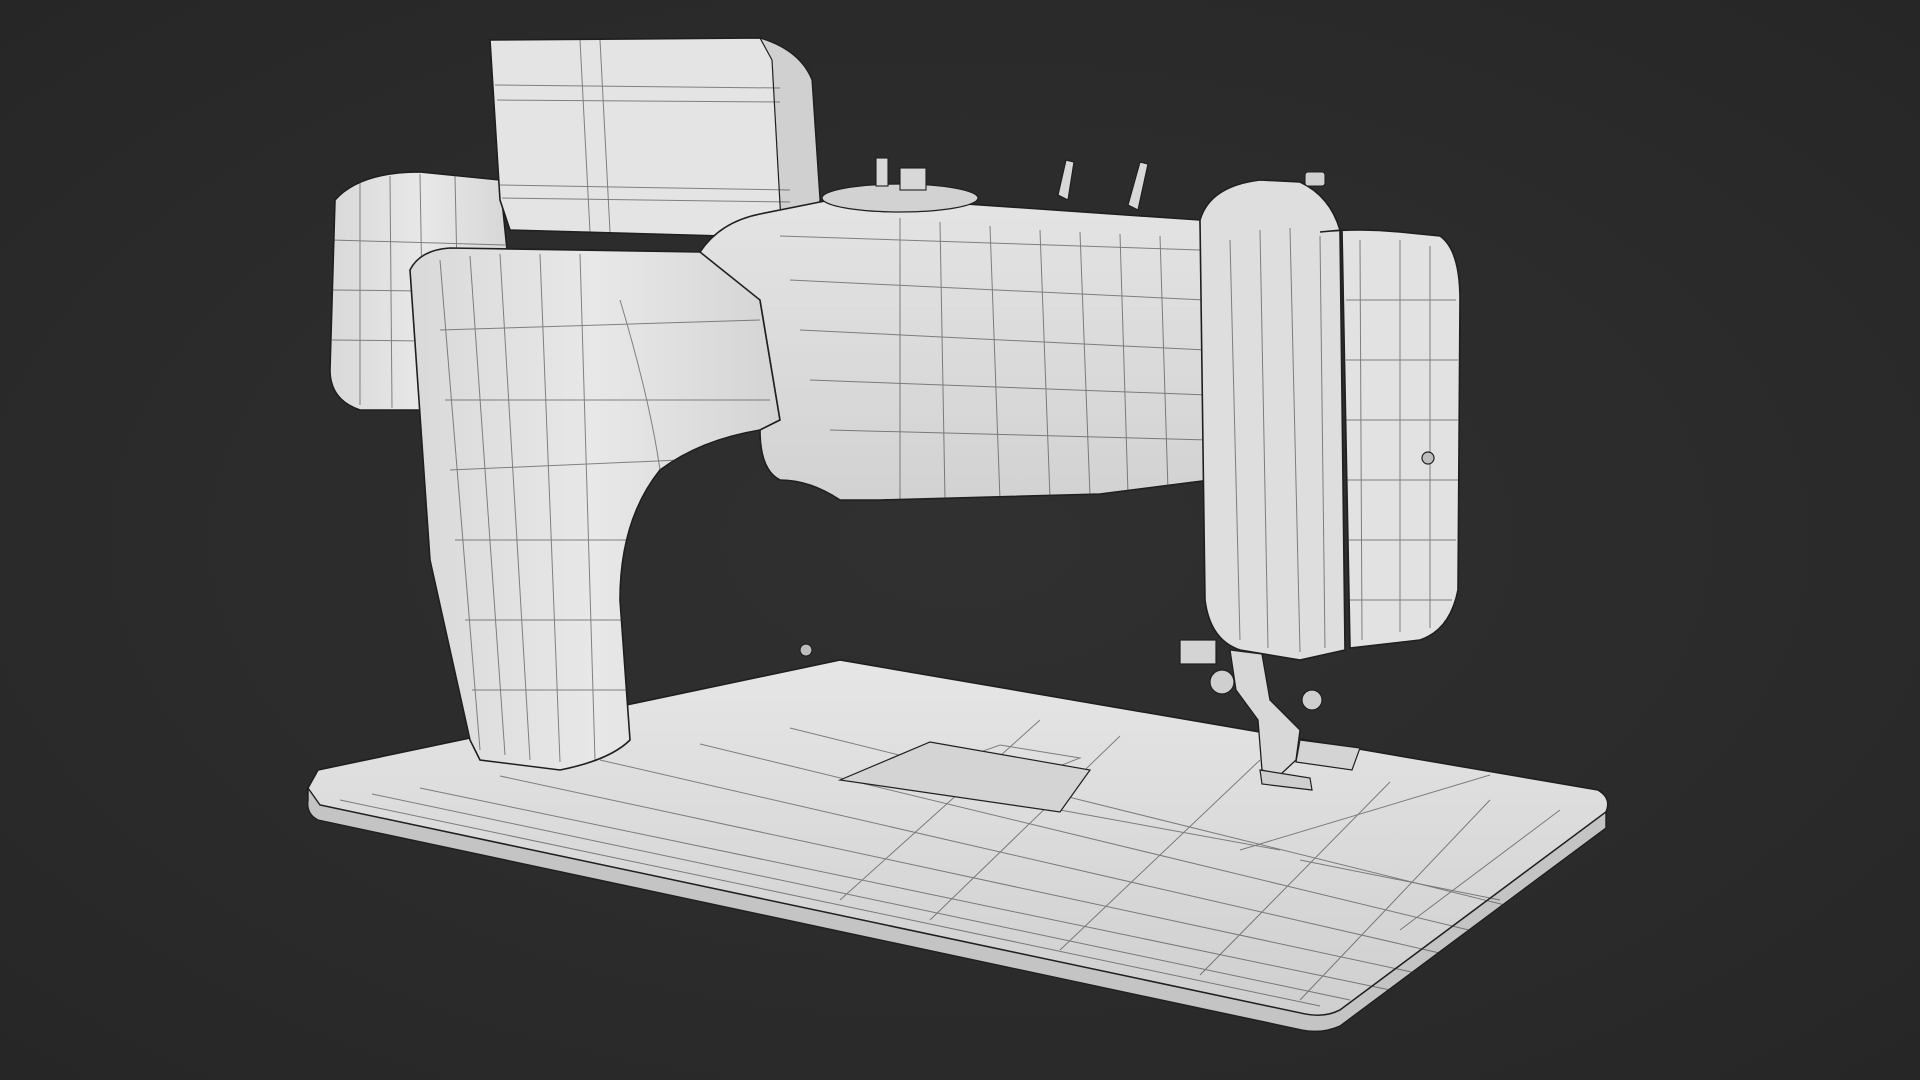 The width and height of the screenshot is (1920, 1080). Describe the element at coordinates (806, 650) in the screenshot. I see `pillar-screw` at that location.